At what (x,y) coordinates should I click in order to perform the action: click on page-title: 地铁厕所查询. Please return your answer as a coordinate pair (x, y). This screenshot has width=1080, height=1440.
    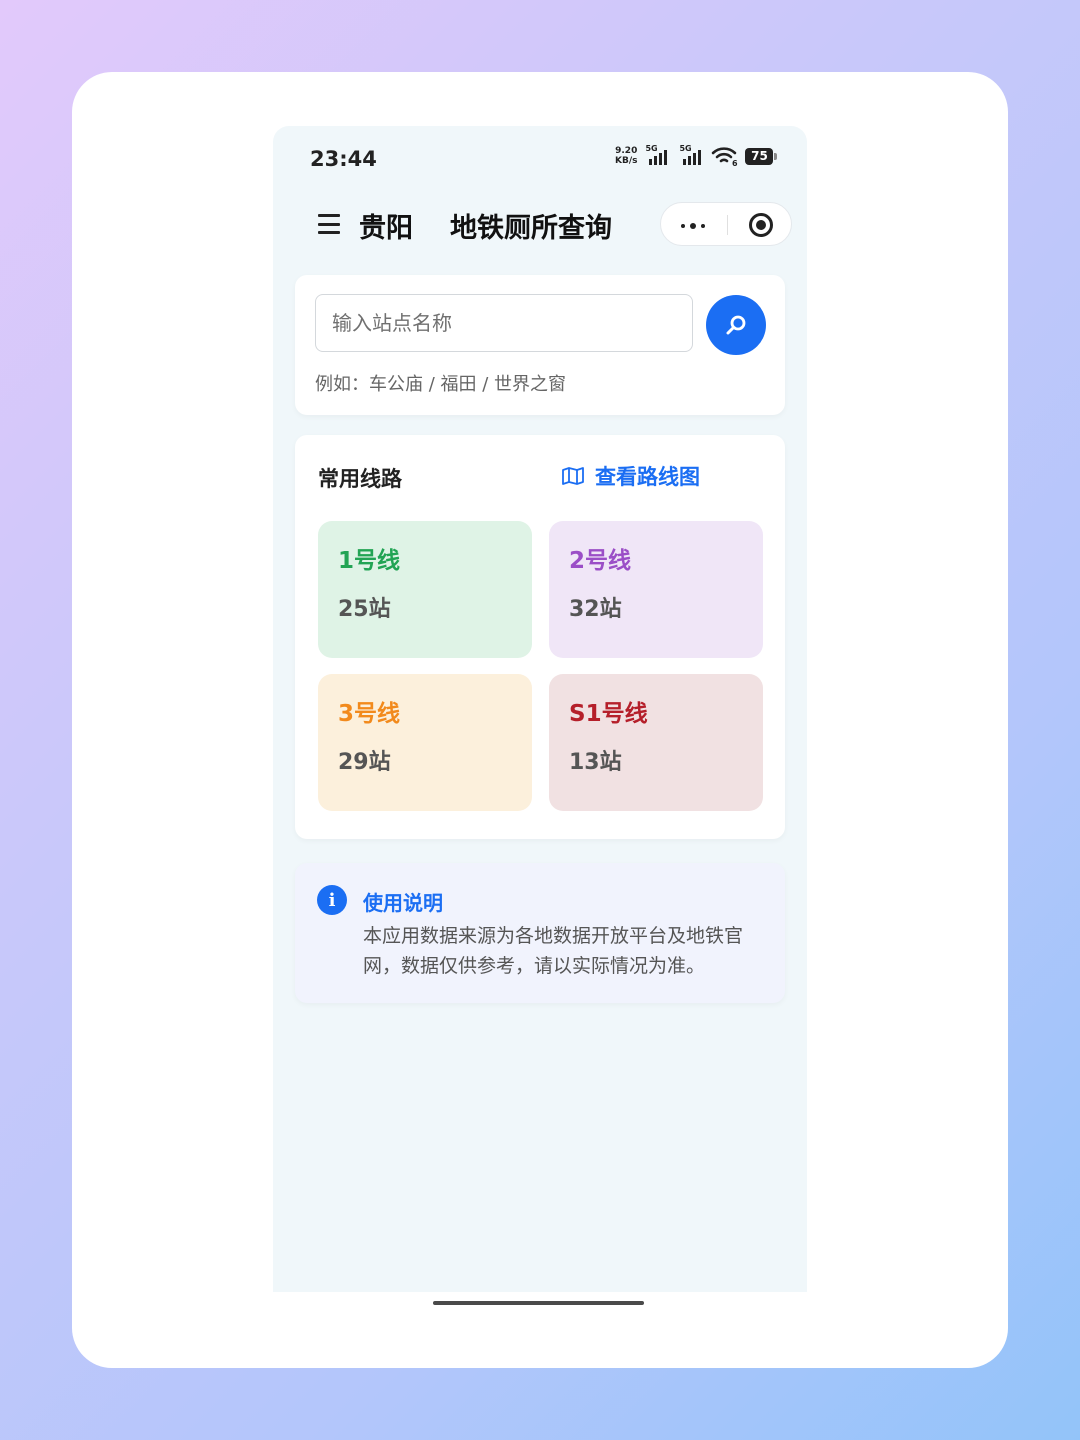
    Looking at the image, I should click on (531, 228).